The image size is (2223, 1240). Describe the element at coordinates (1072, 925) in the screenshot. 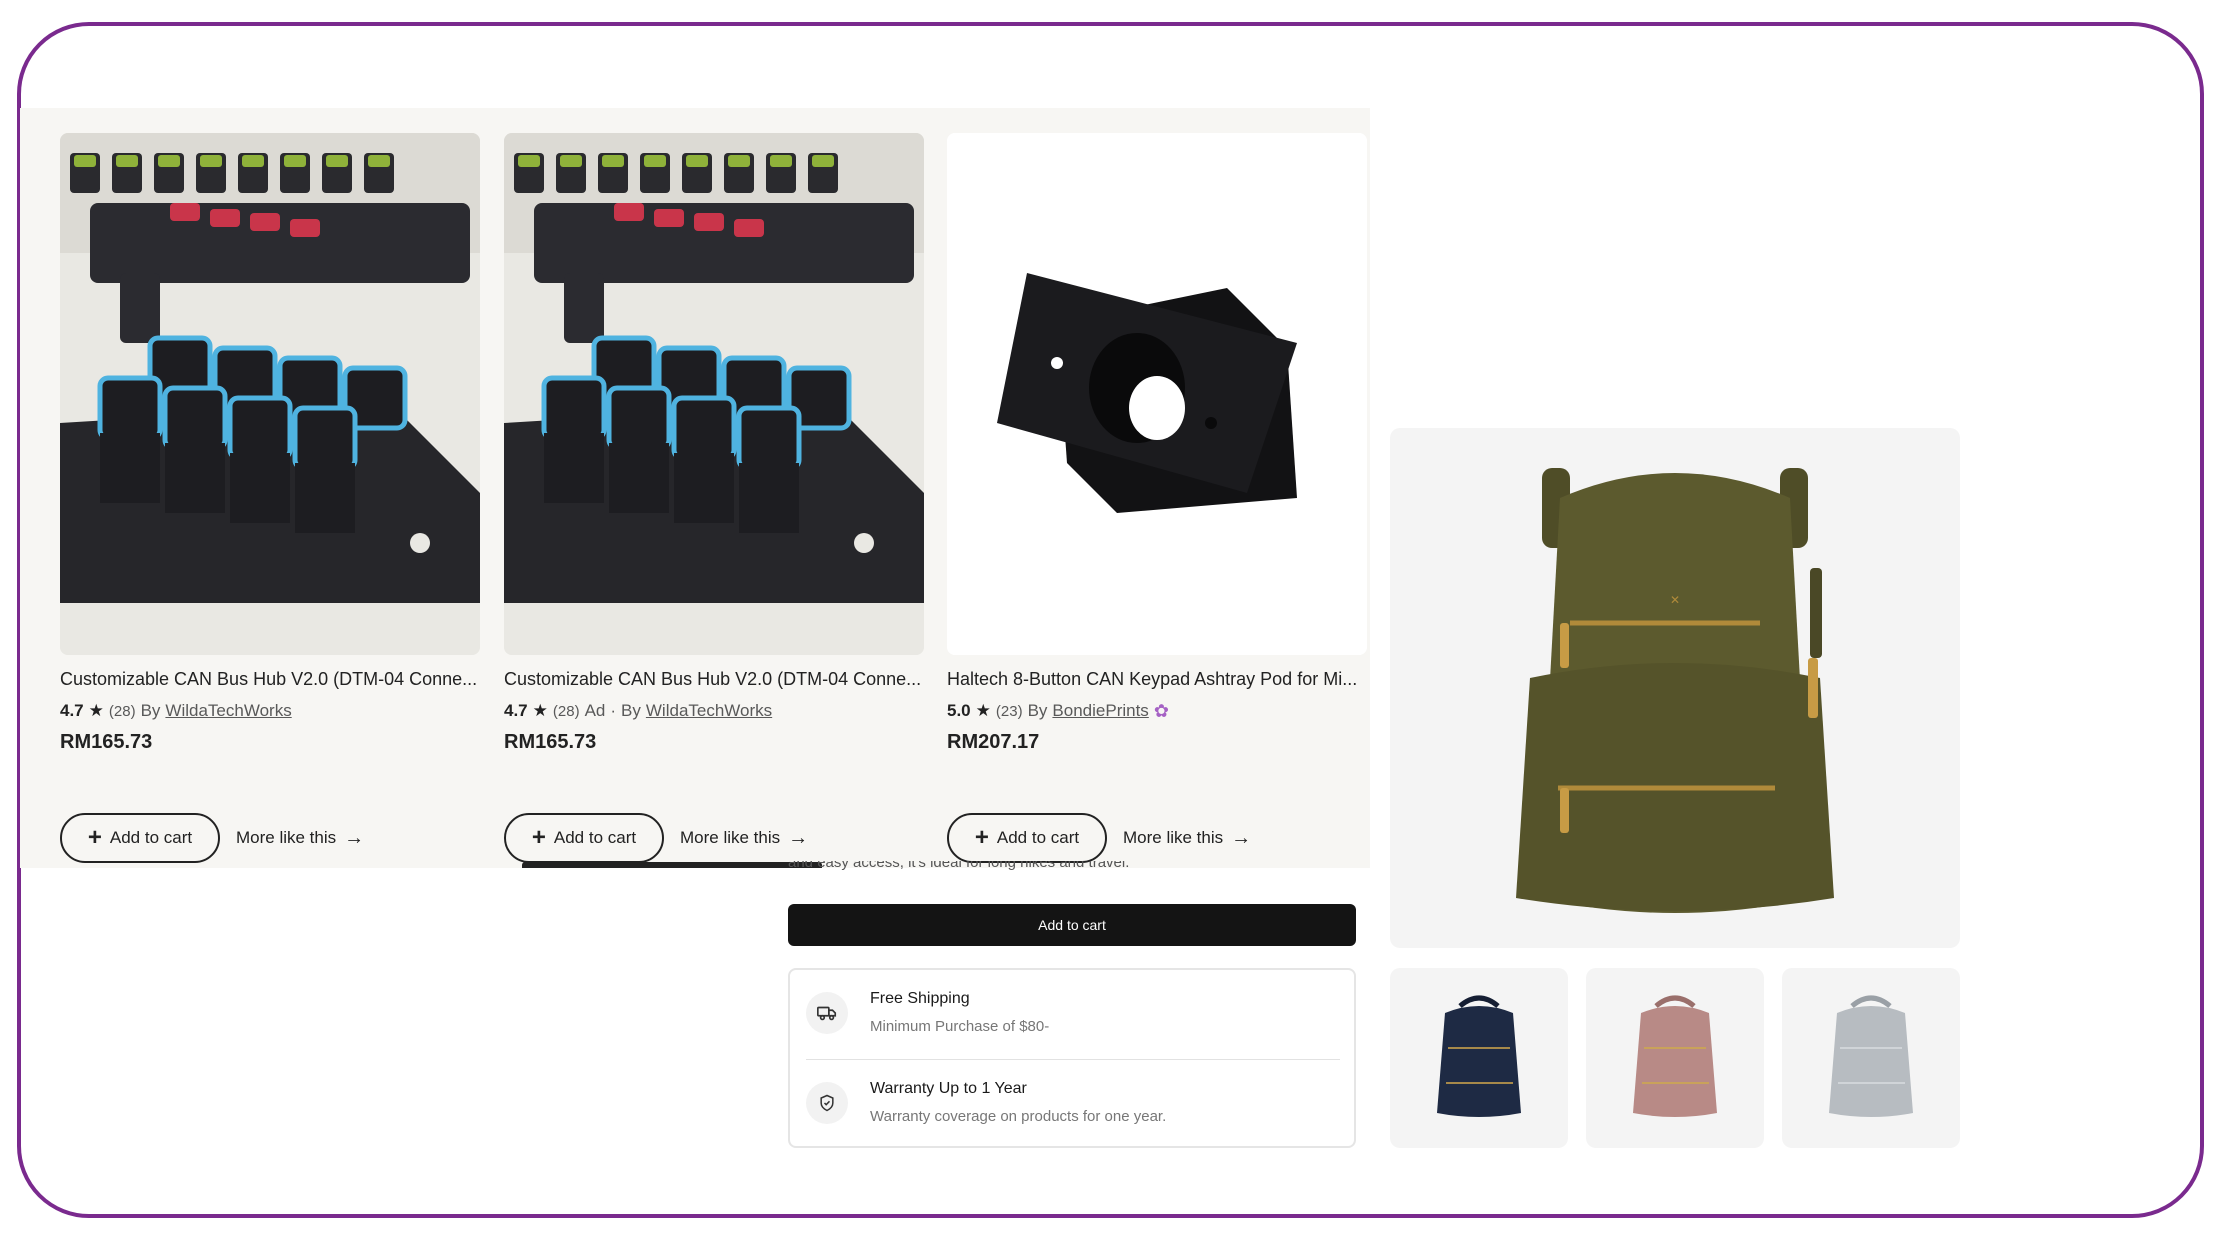

I see `add-to-cart-cta: Add to cart` at that location.